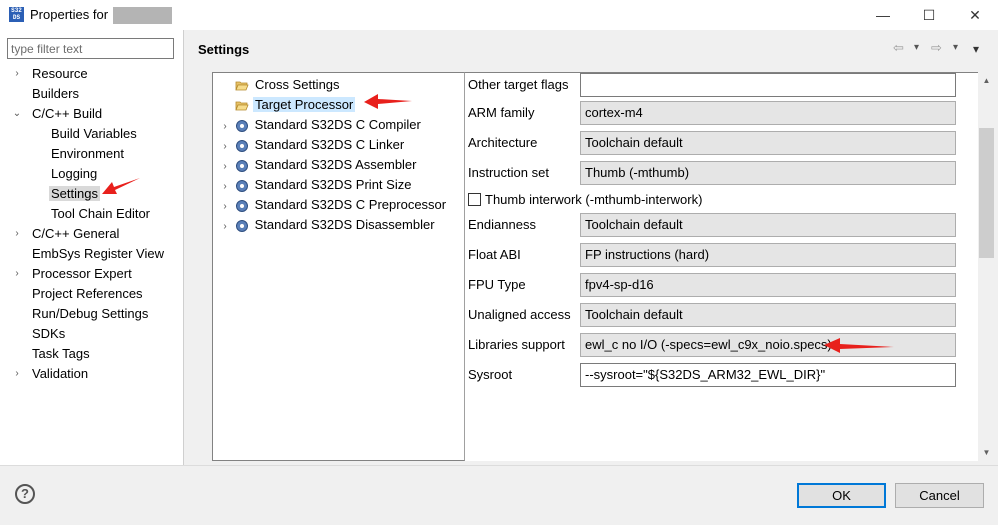 This screenshot has width=998, height=525. Describe the element at coordinates (61, 353) in the screenshot. I see `nav-item-label: Task Tags` at that location.